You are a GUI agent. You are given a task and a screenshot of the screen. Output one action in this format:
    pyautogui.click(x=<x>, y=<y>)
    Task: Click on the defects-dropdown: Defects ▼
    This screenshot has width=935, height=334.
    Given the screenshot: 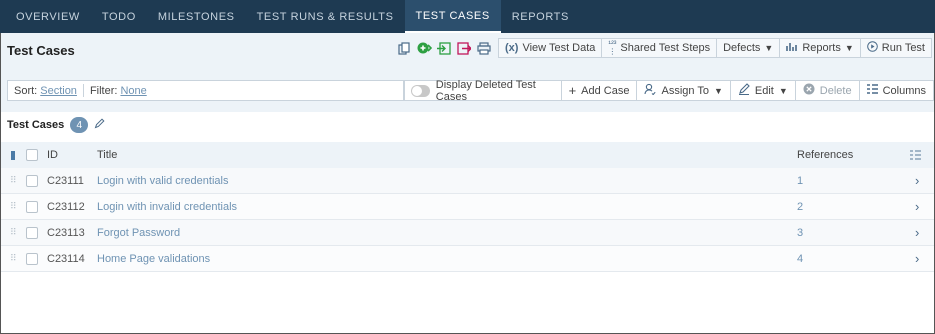 What is the action you would take?
    pyautogui.click(x=749, y=48)
    